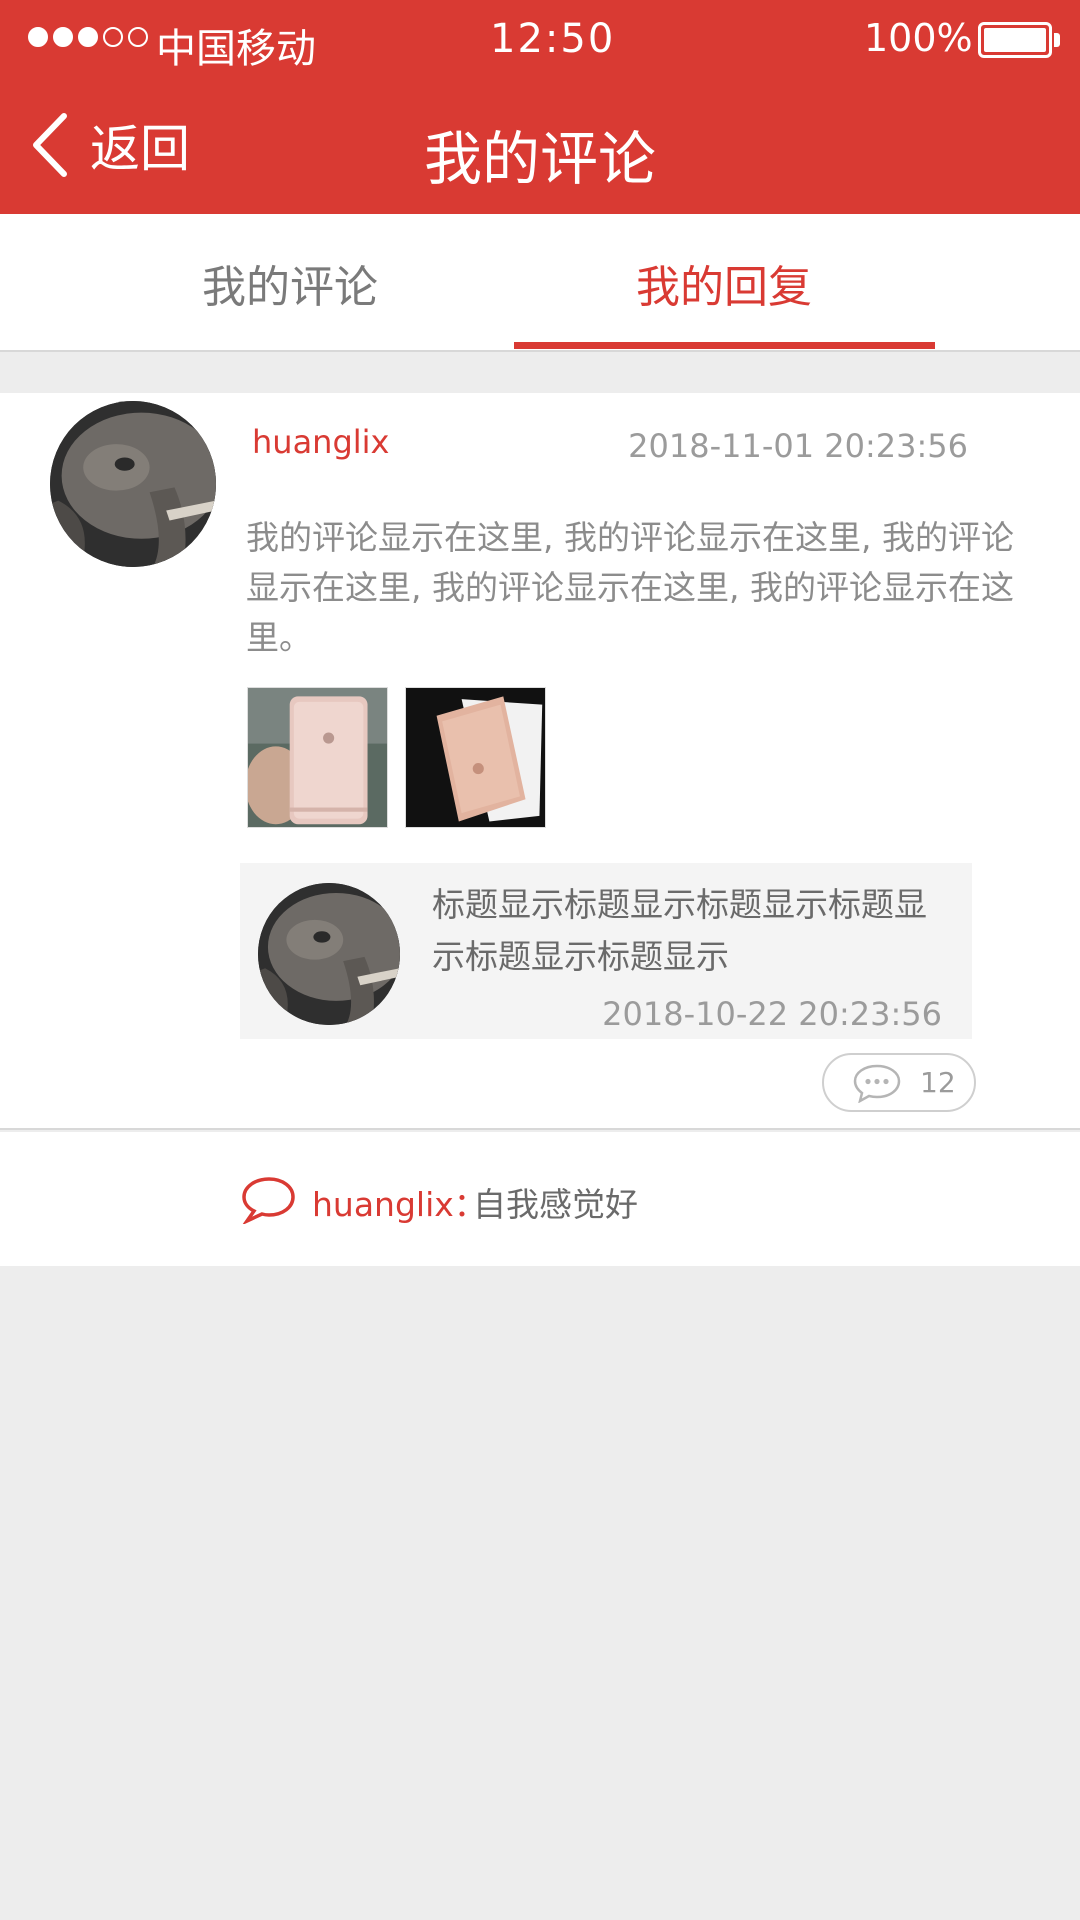 The image size is (1080, 1920). I want to click on reply-text: 自我感觉好, so click(555, 1204).